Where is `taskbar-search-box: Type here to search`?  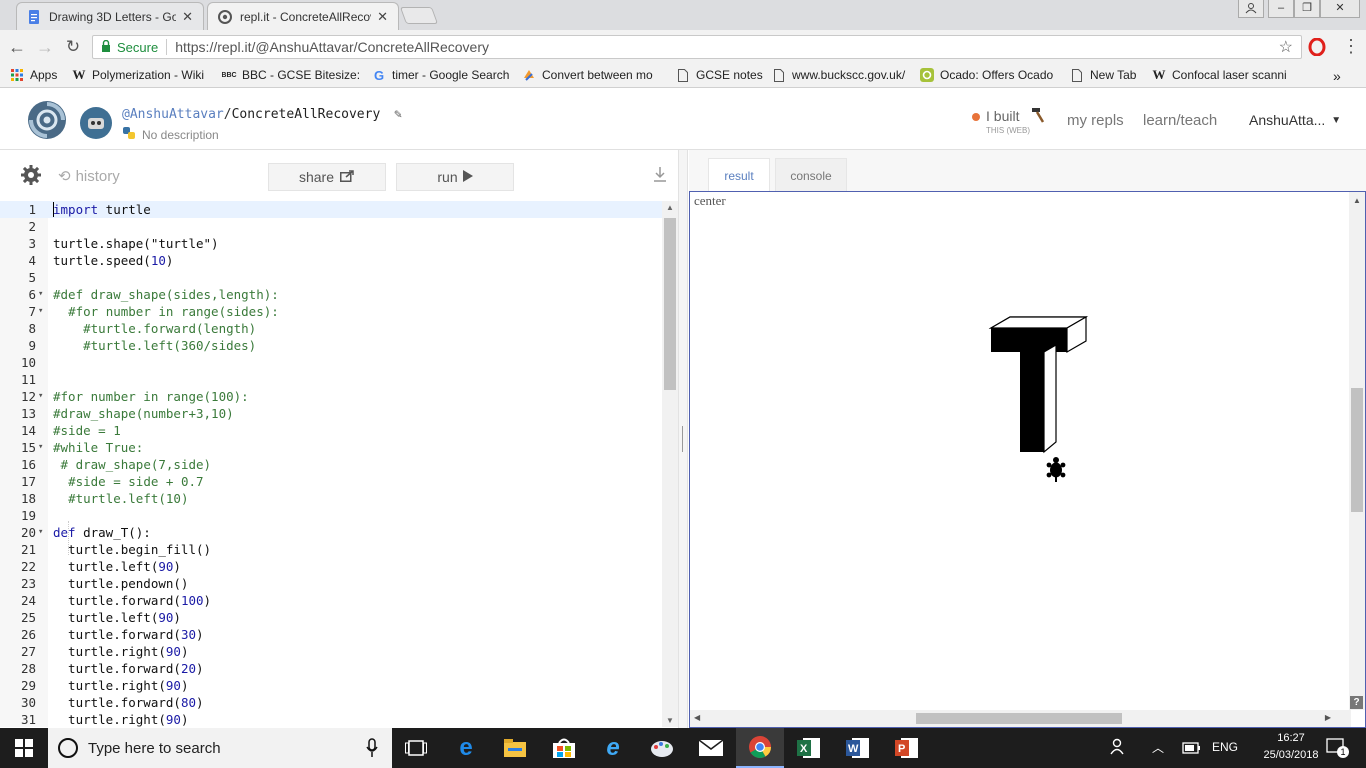 taskbar-search-box: Type here to search is located at coordinates (220, 748).